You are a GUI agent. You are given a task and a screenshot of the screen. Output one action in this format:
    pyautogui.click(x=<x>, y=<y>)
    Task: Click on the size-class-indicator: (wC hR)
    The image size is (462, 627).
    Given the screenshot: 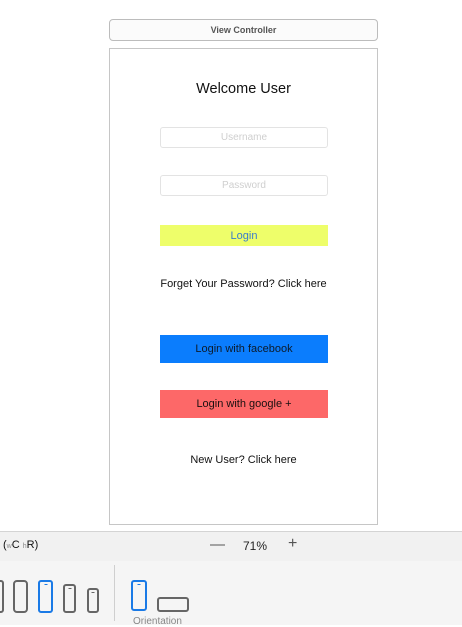 What is the action you would take?
    pyautogui.click(x=20, y=545)
    